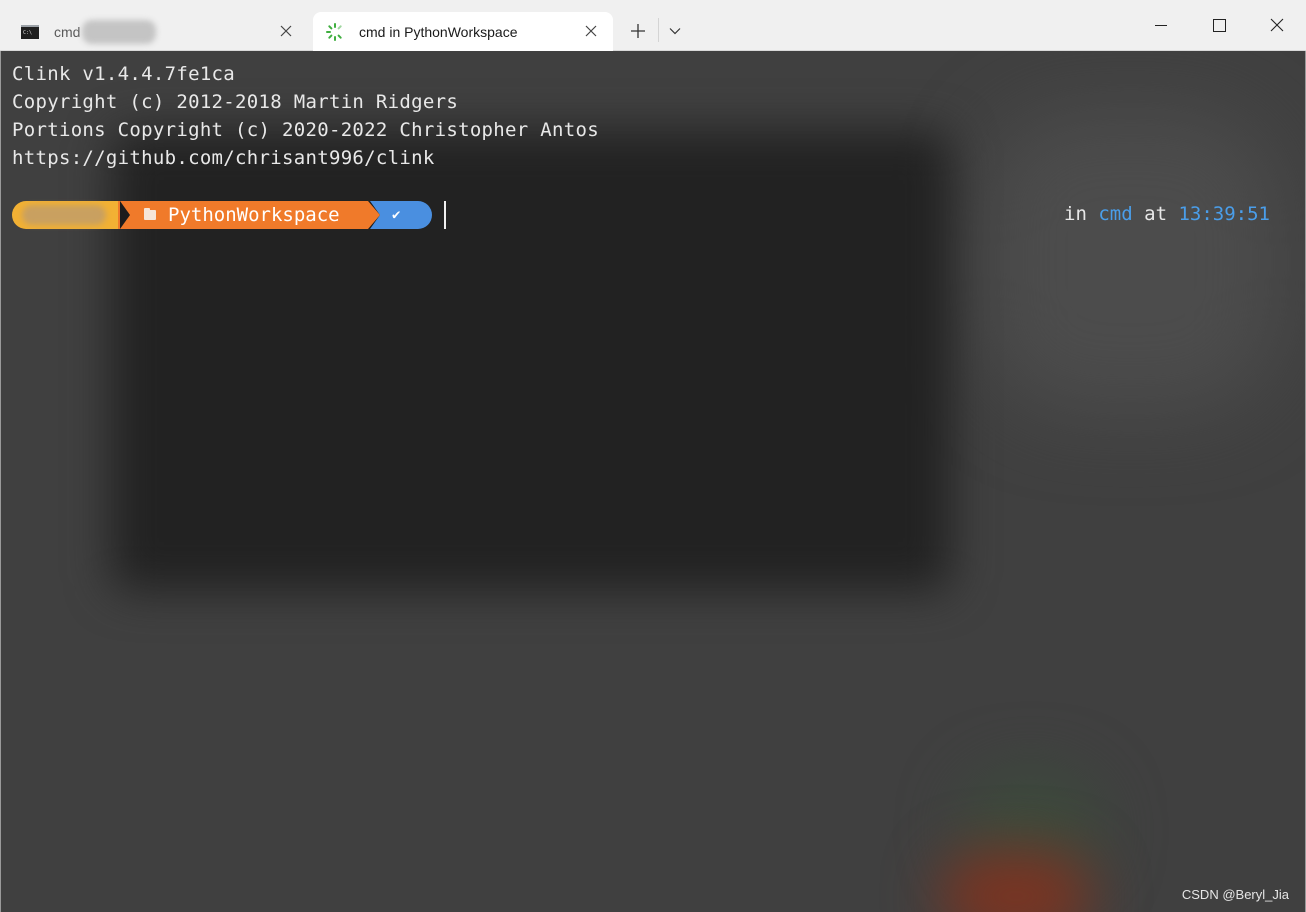  I want to click on check-icon: ✔, so click(396, 215).